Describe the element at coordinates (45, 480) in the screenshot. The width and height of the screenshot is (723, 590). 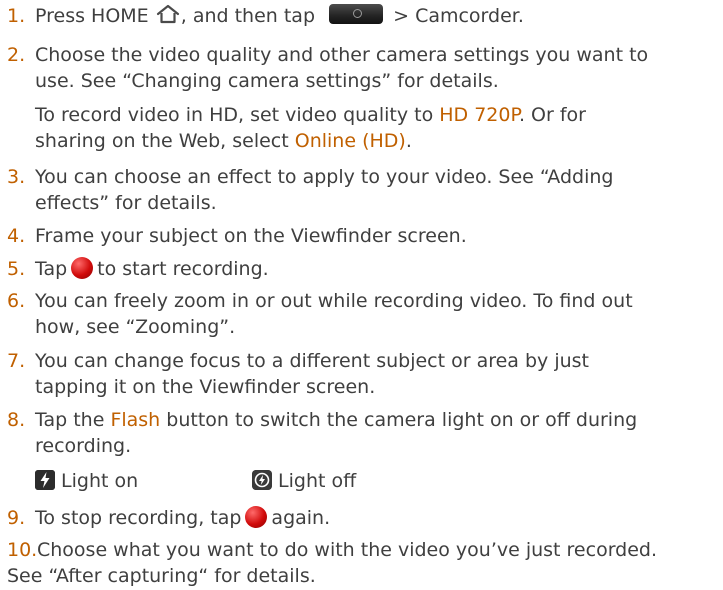
I see `flash-on-icon` at that location.